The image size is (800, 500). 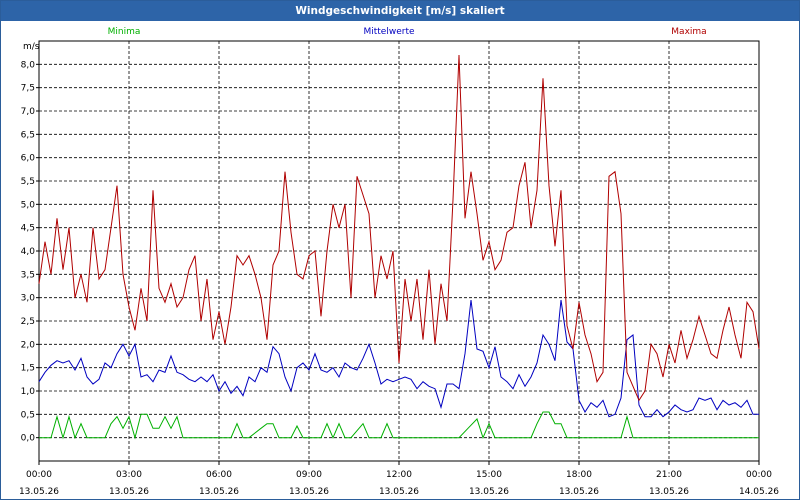 What do you see at coordinates (489, 475) in the screenshot?
I see `x-tick-time-label: 15:00` at bounding box center [489, 475].